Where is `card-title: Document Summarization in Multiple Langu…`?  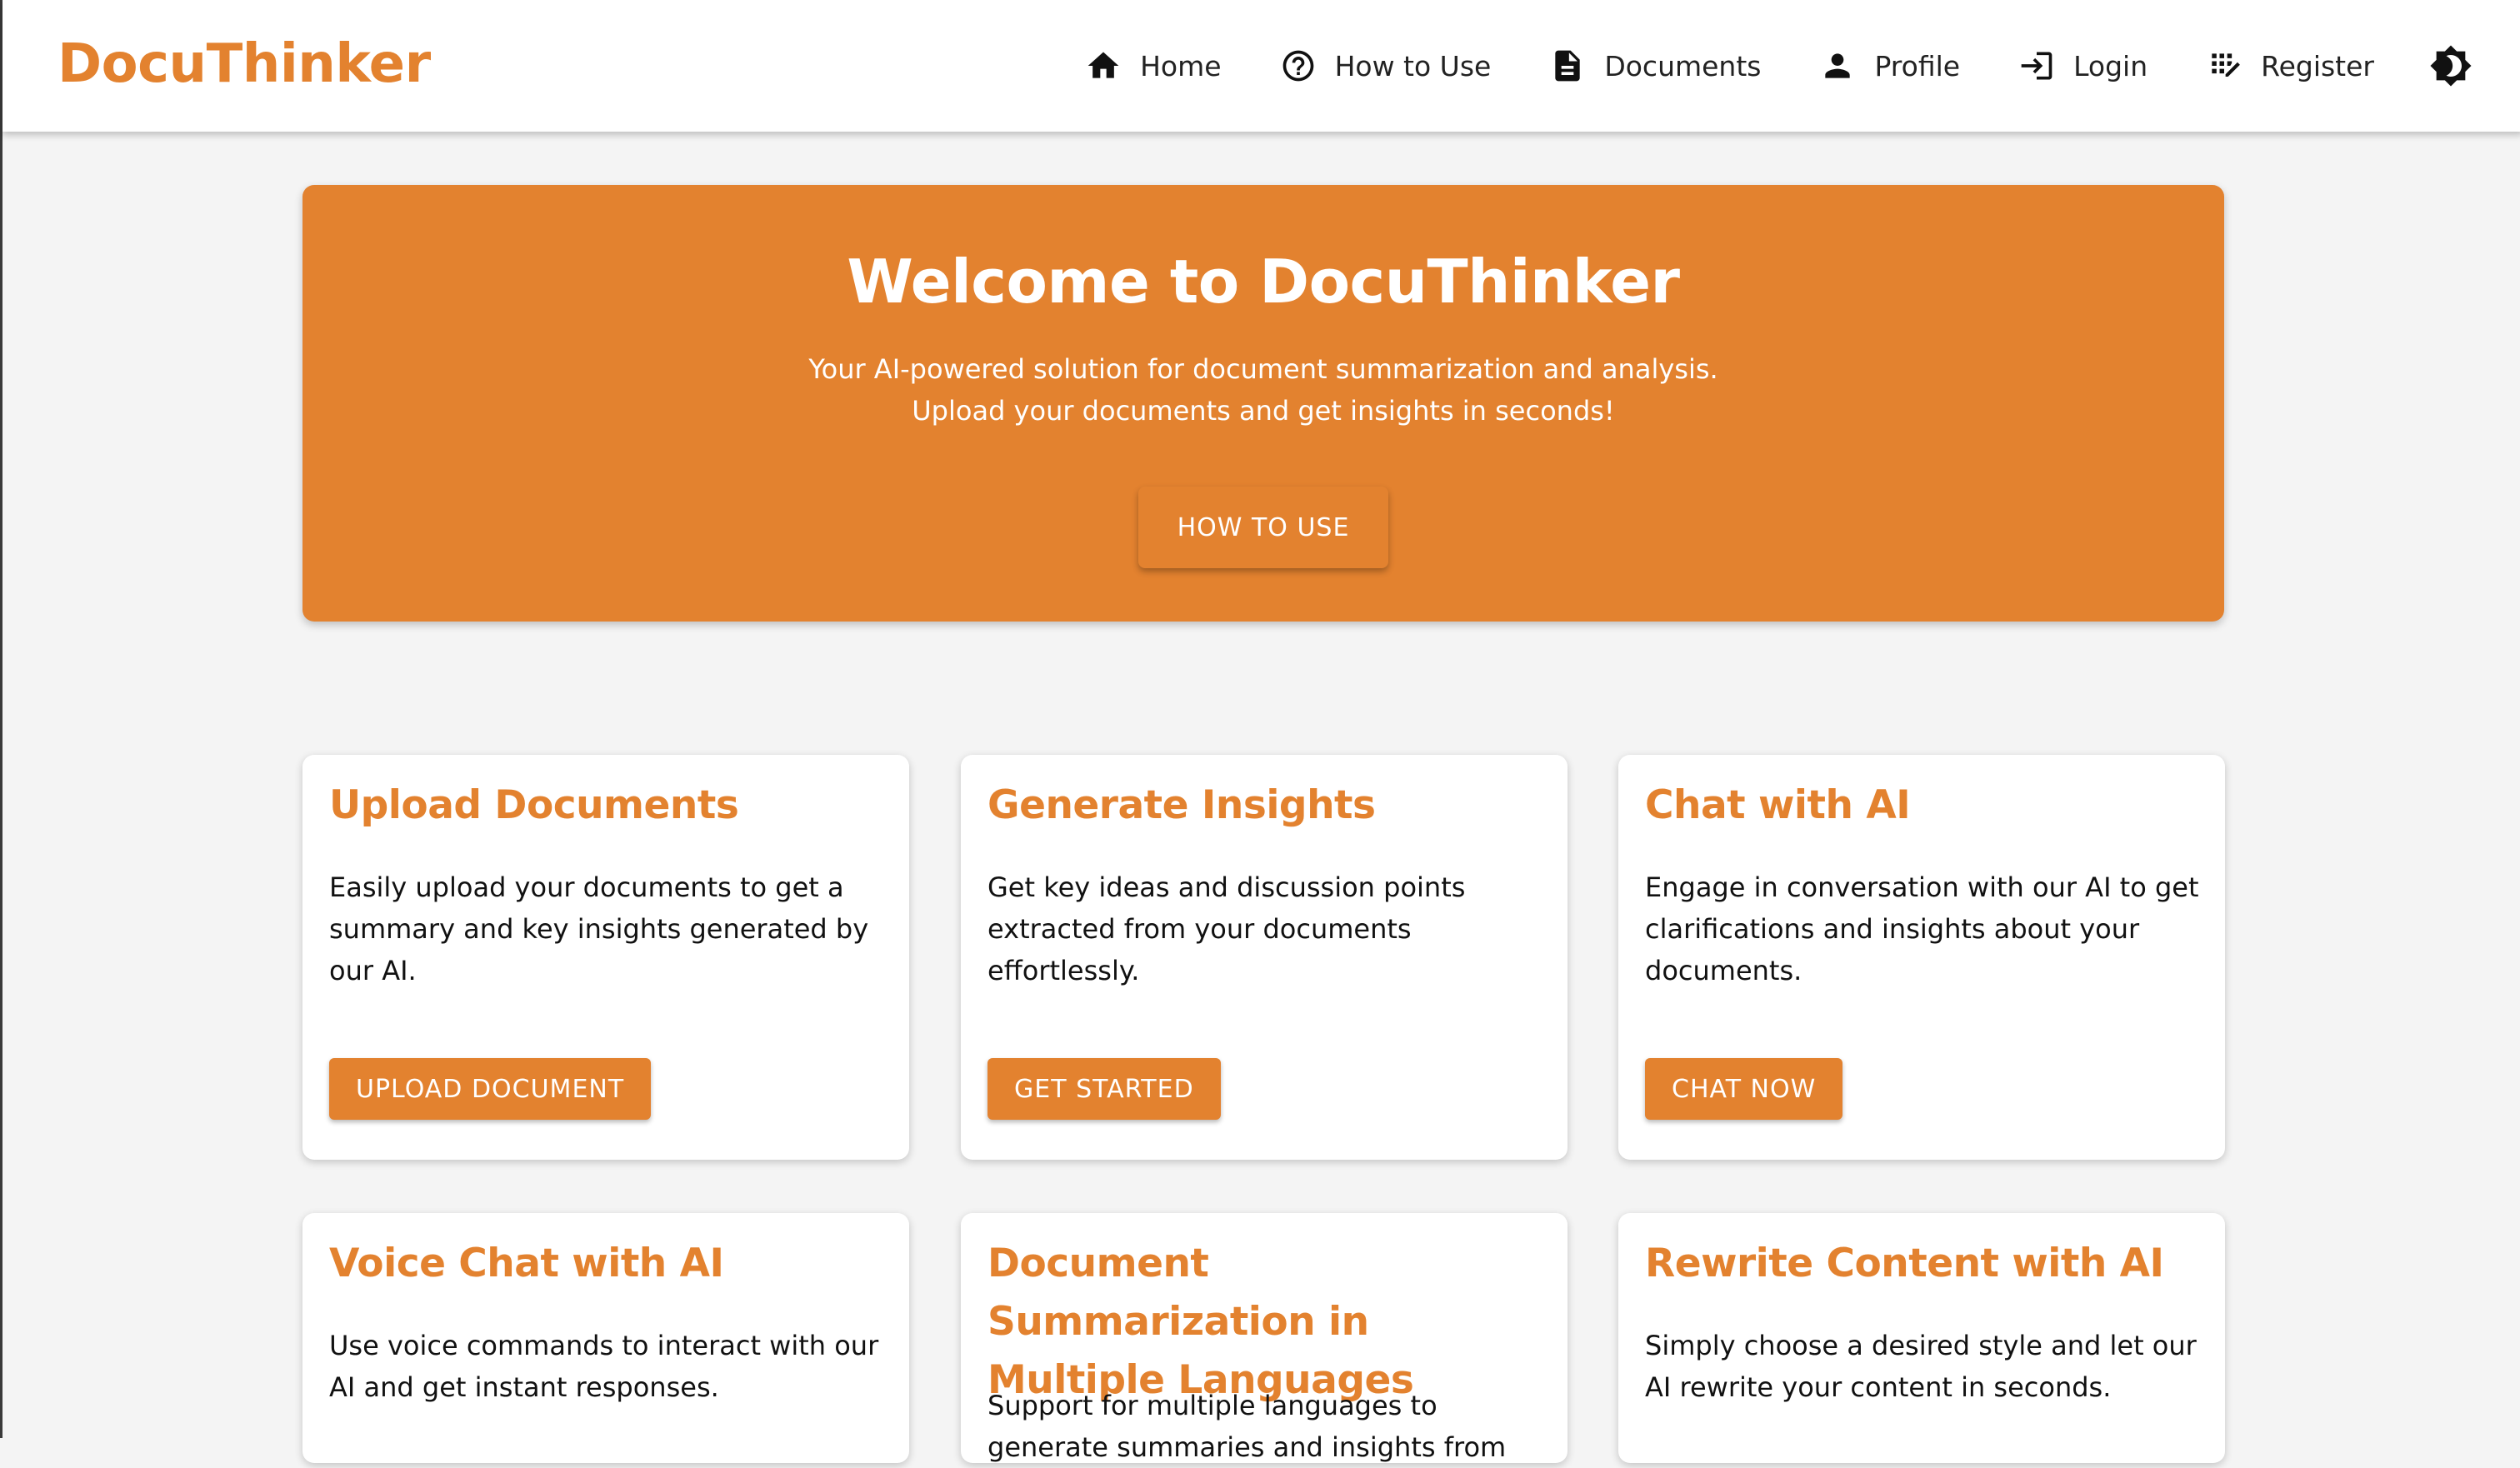 card-title: Document Summarization in Multiple Langu… is located at coordinates (1201, 1322).